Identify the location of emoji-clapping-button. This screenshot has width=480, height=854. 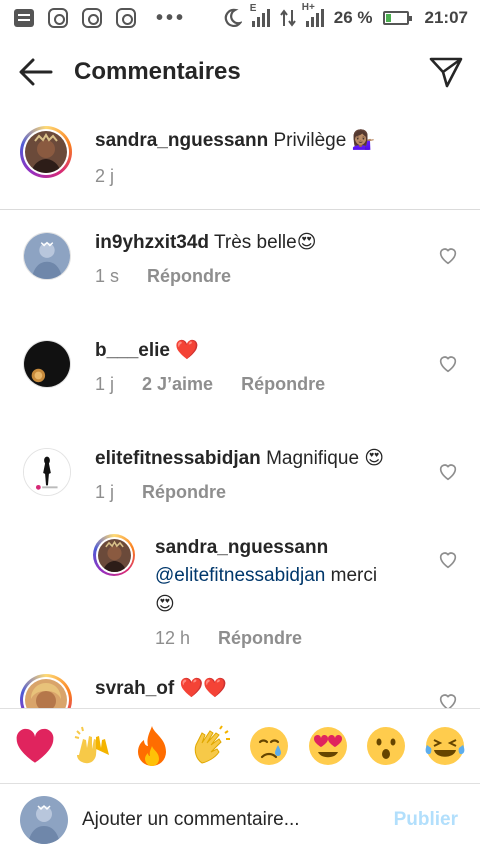
(211, 746).